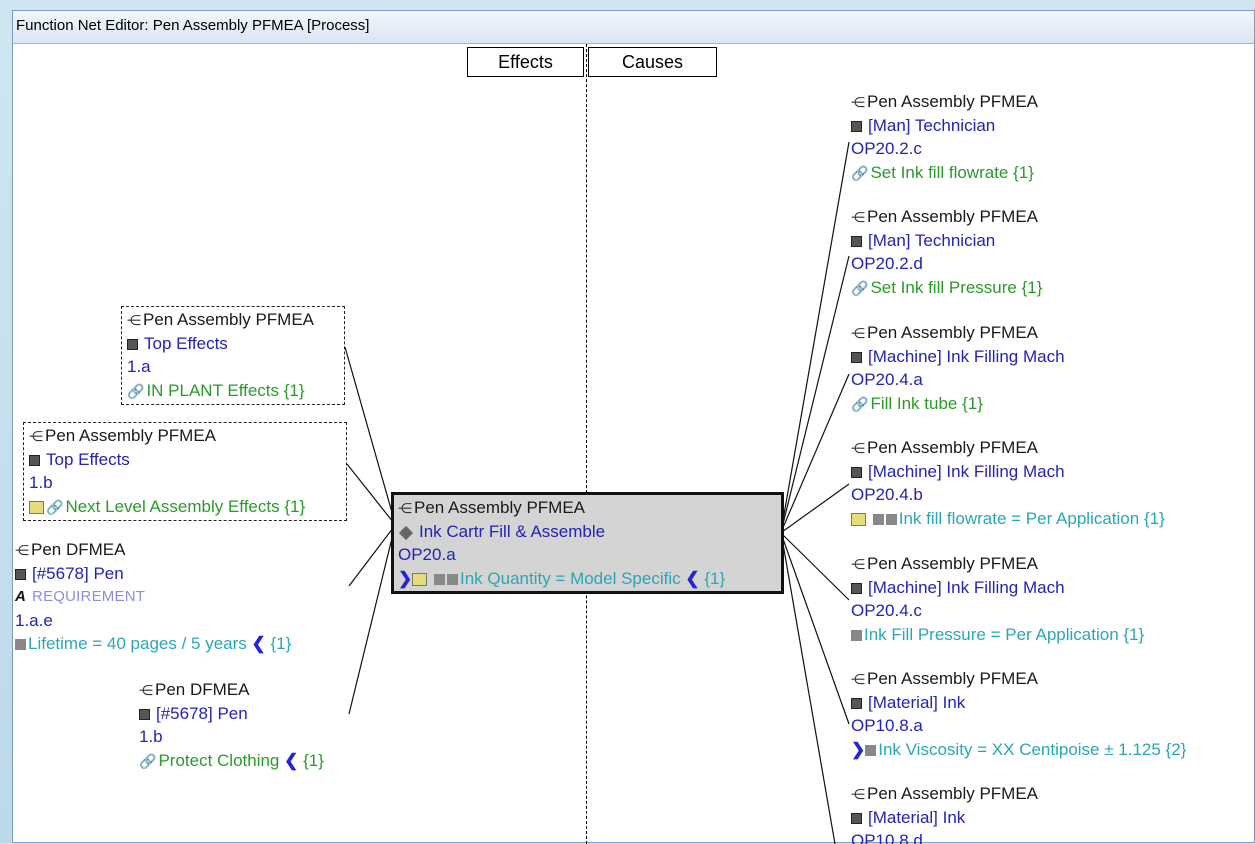  What do you see at coordinates (887, 380) in the screenshot?
I see `node-id: OP20.4.a` at bounding box center [887, 380].